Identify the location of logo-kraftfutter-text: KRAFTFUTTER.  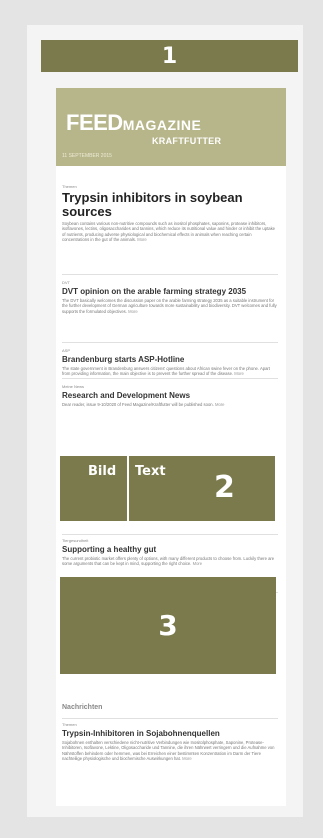
(187, 141).